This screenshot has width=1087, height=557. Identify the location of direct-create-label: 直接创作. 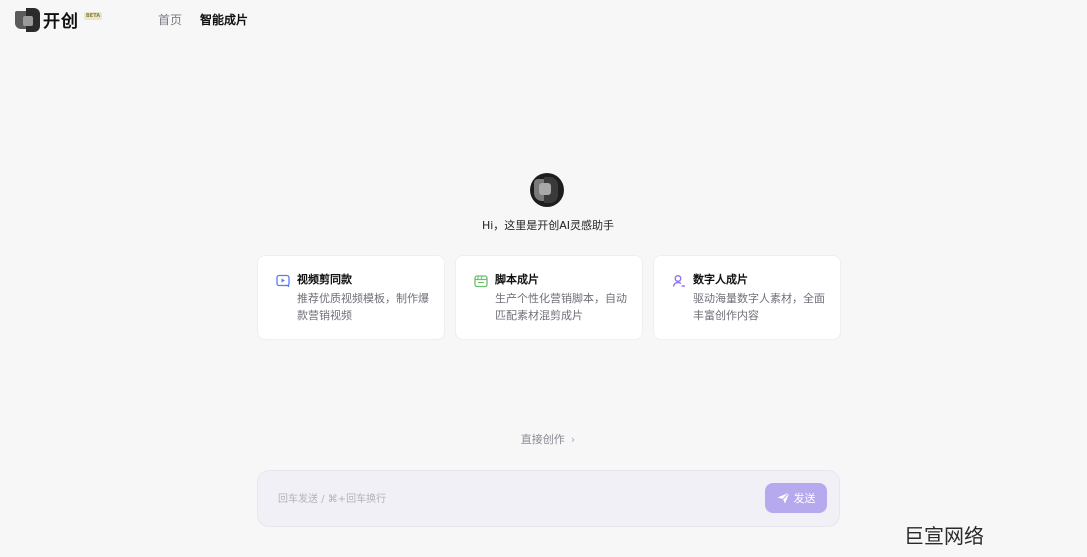
(542, 439).